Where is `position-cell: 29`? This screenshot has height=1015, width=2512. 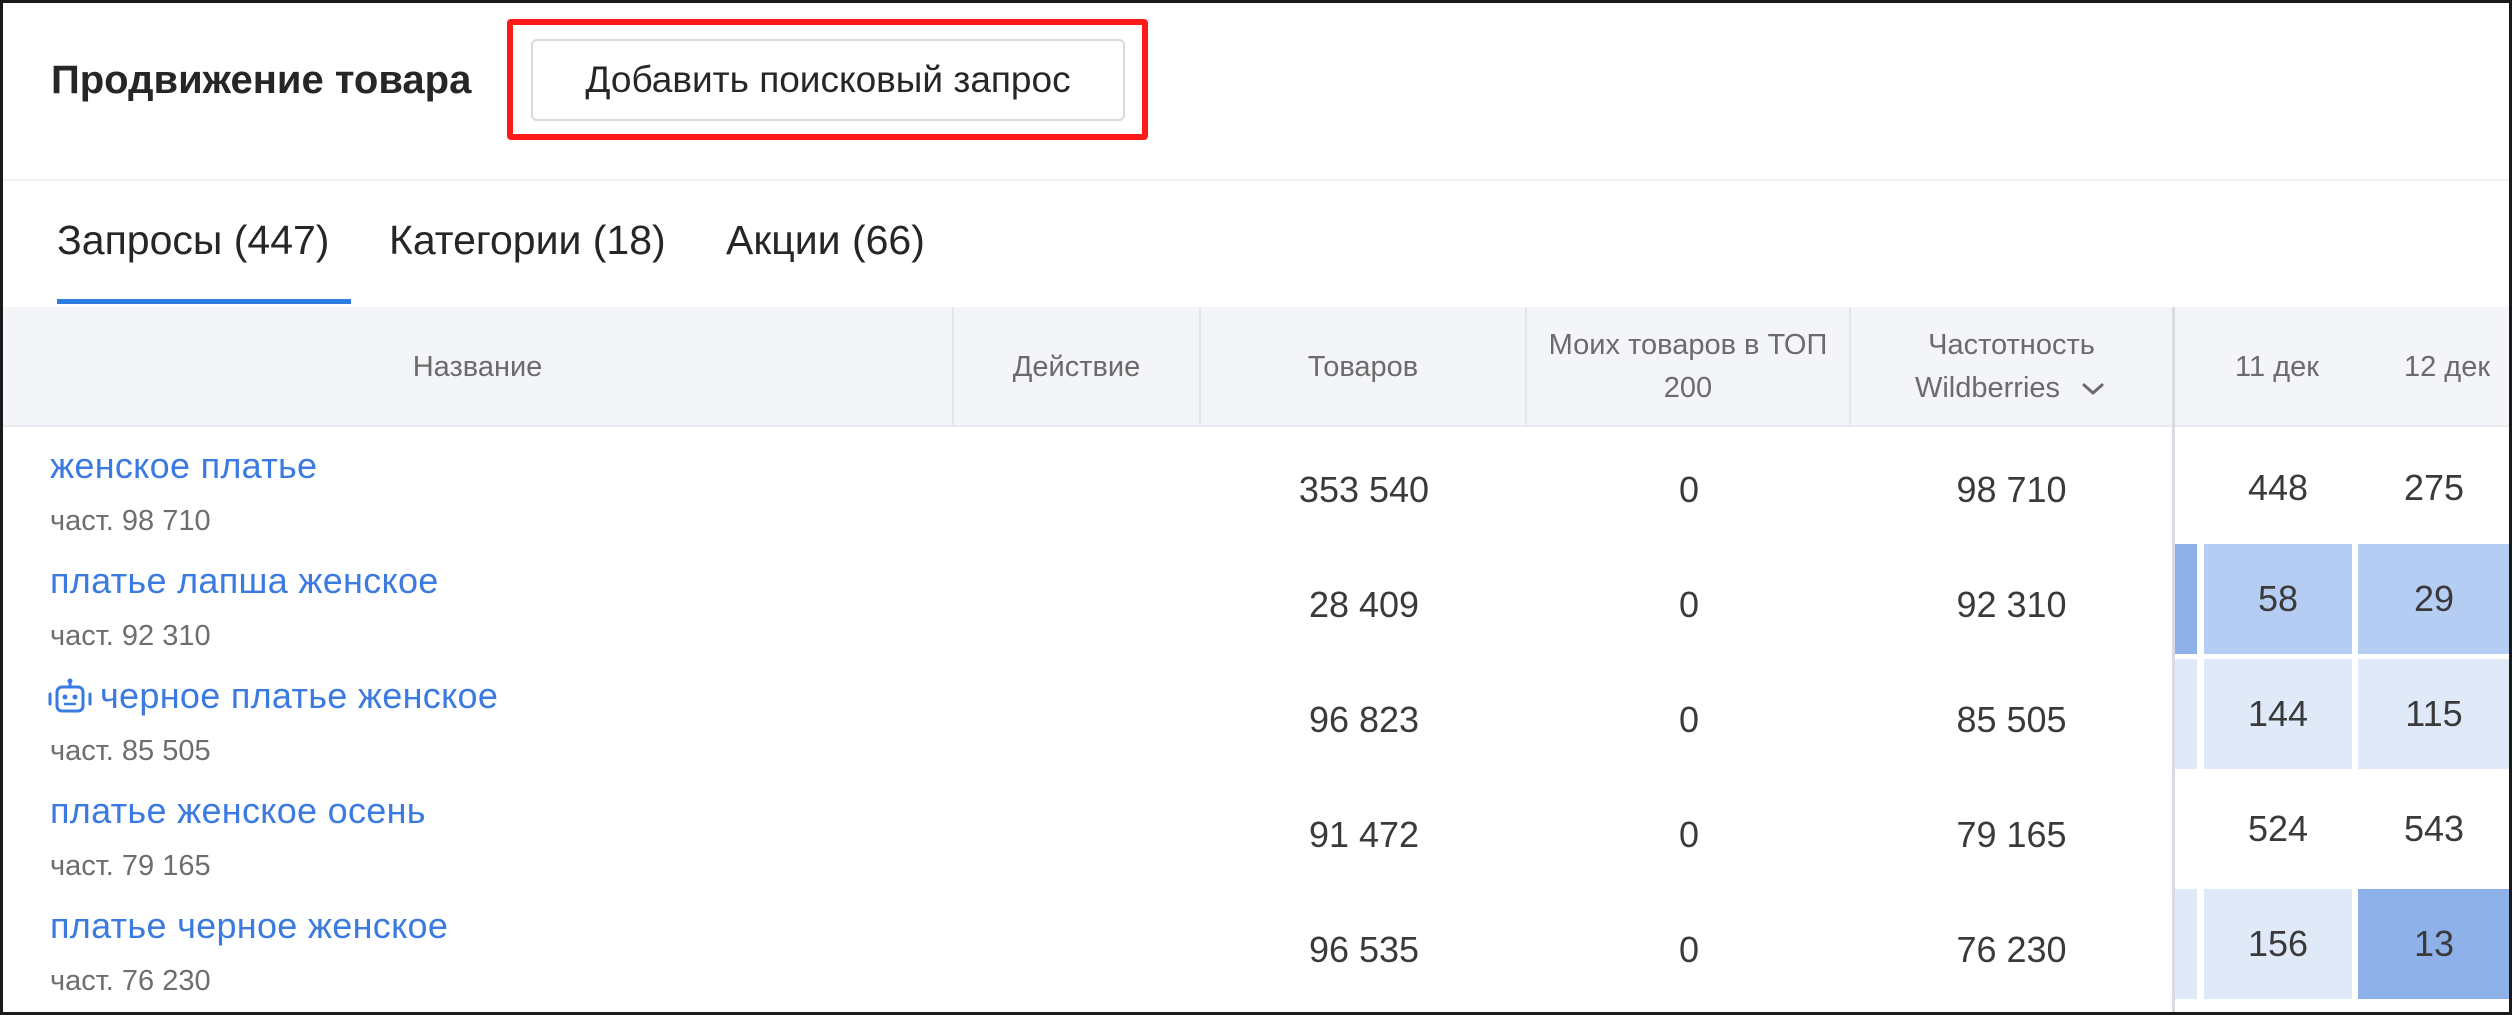 position-cell: 29 is located at coordinates (2433, 599).